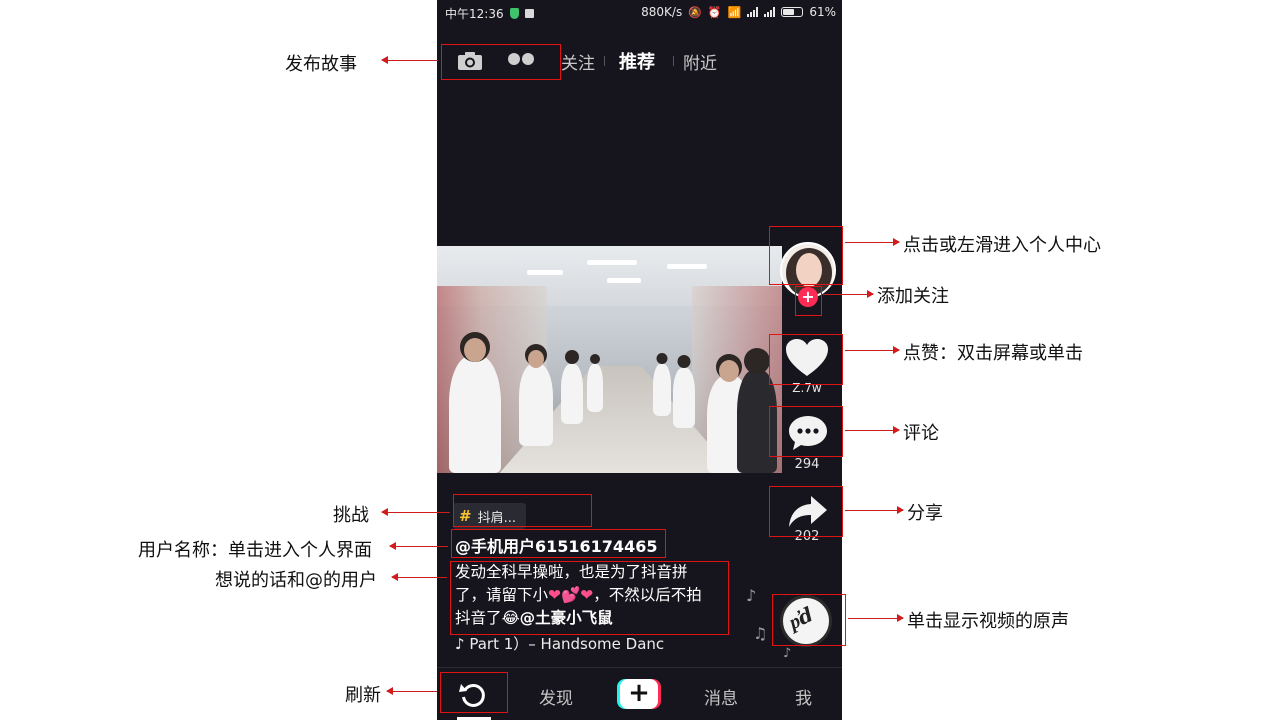 The image size is (1280, 720). Describe the element at coordinates (522, 510) in the screenshot. I see `highlight-challenge` at that location.